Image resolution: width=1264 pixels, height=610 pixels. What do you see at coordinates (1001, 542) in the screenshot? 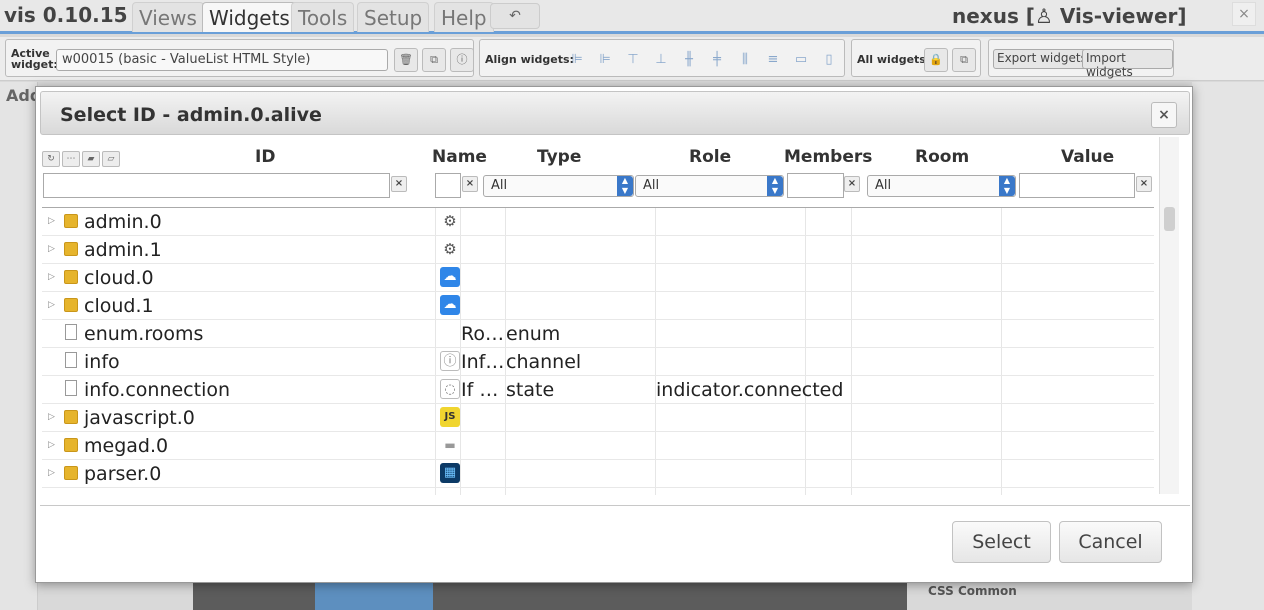
I see `select-button: Select` at bounding box center [1001, 542].